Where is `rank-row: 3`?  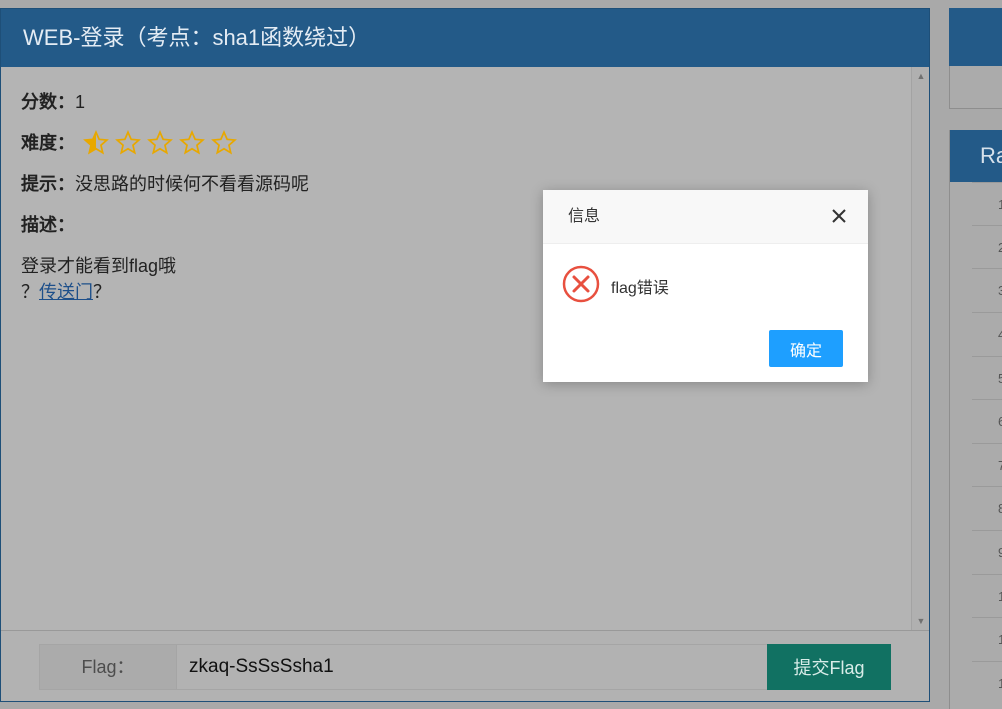
rank-row: 3 is located at coordinates (987, 289).